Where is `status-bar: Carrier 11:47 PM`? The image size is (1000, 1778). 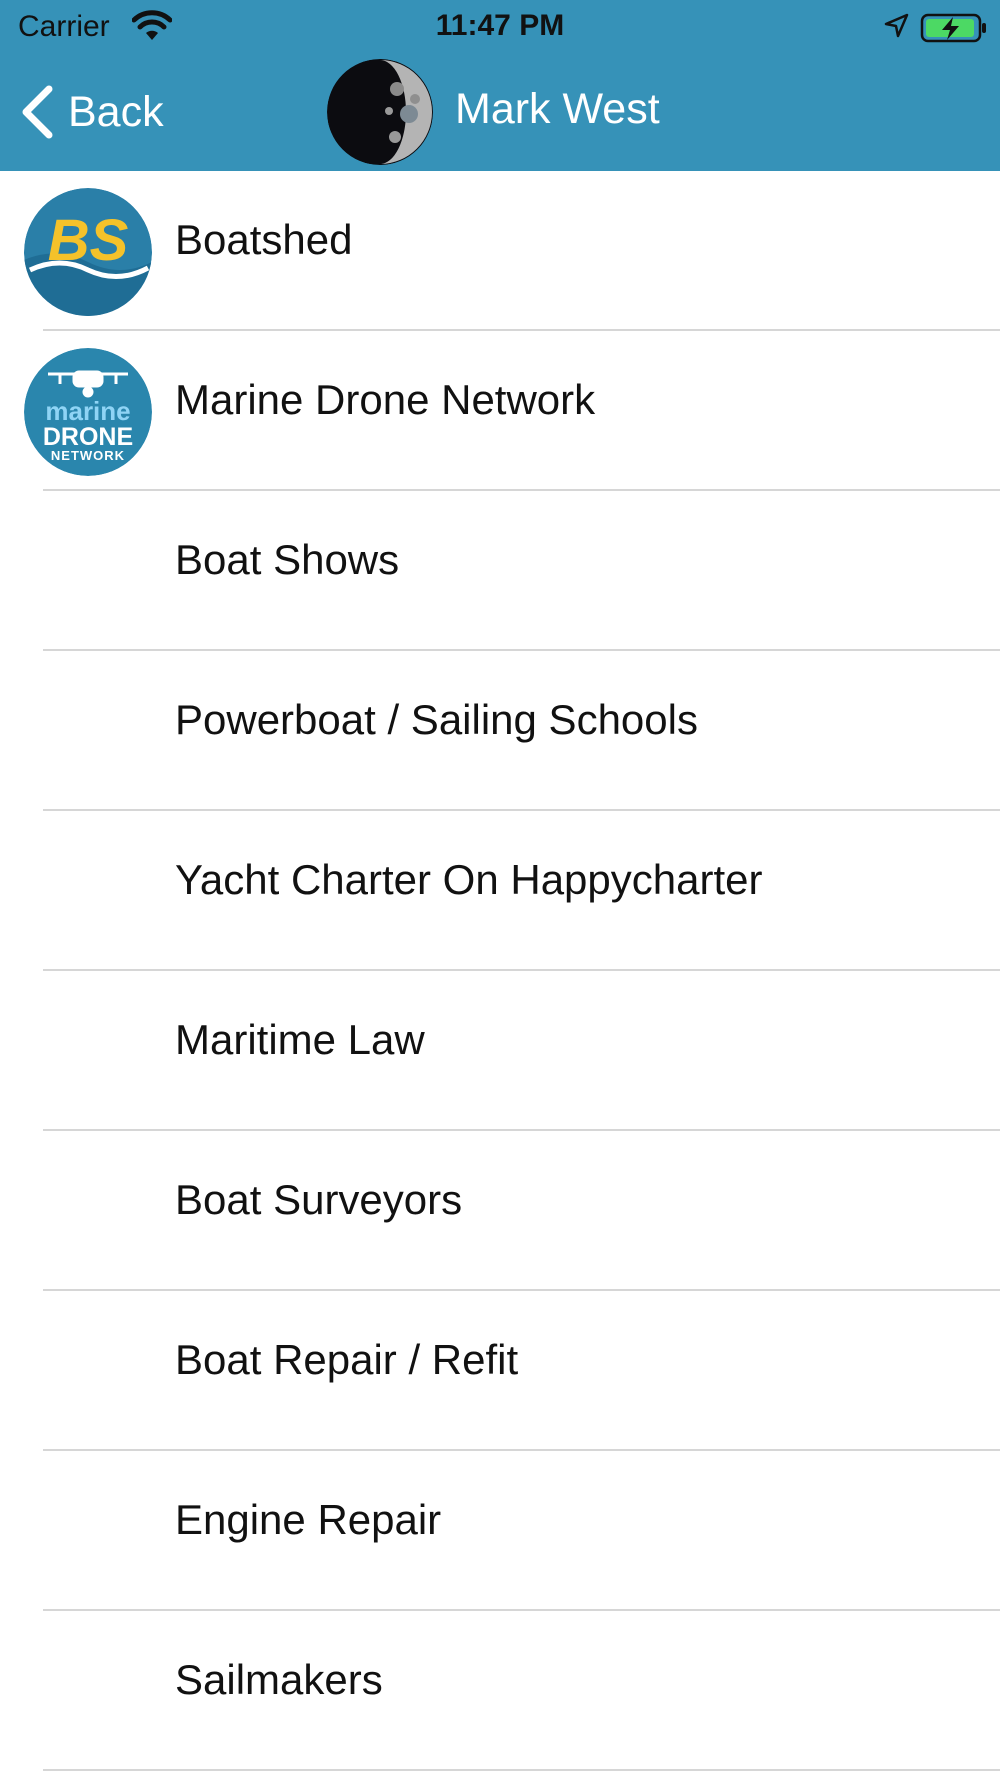 status-bar: Carrier 11:47 PM is located at coordinates (500, 28).